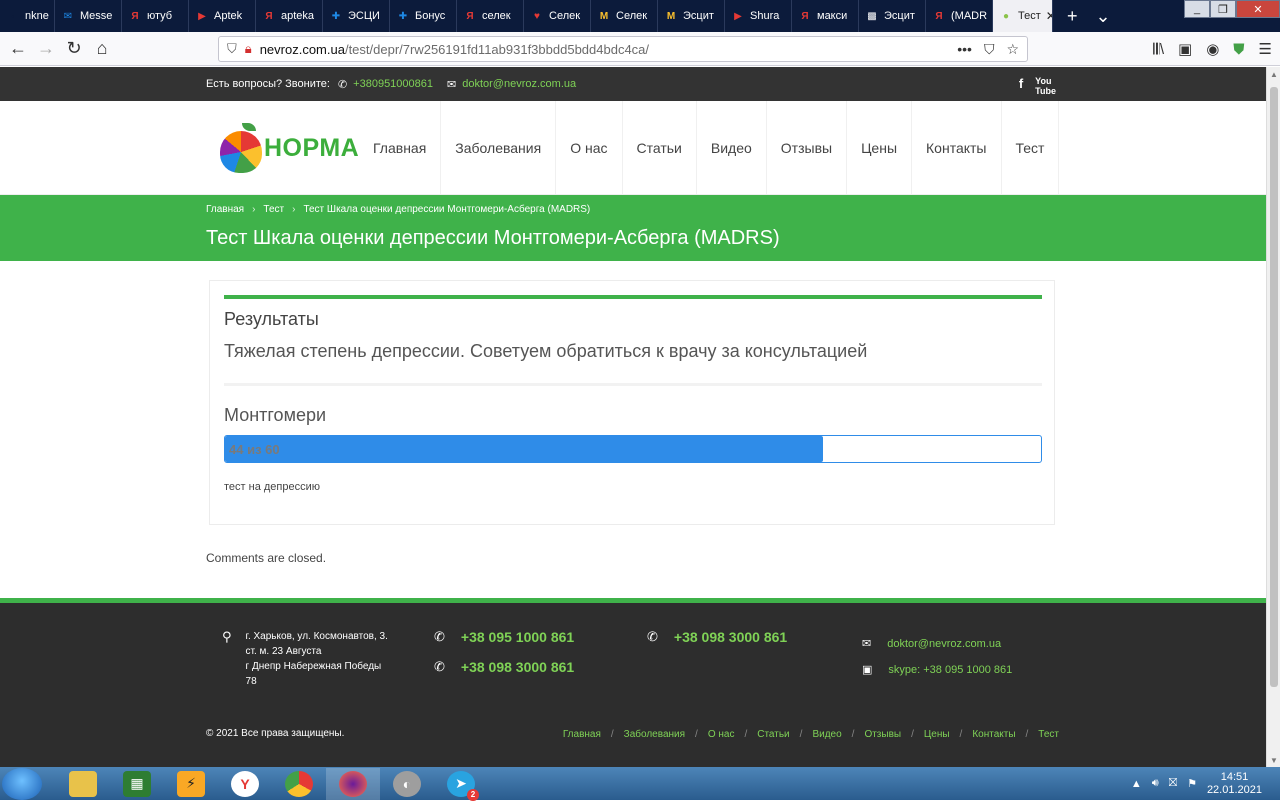 The image size is (1280, 801). What do you see at coordinates (1212, 49) in the screenshot?
I see `account-icon: ◉` at bounding box center [1212, 49].